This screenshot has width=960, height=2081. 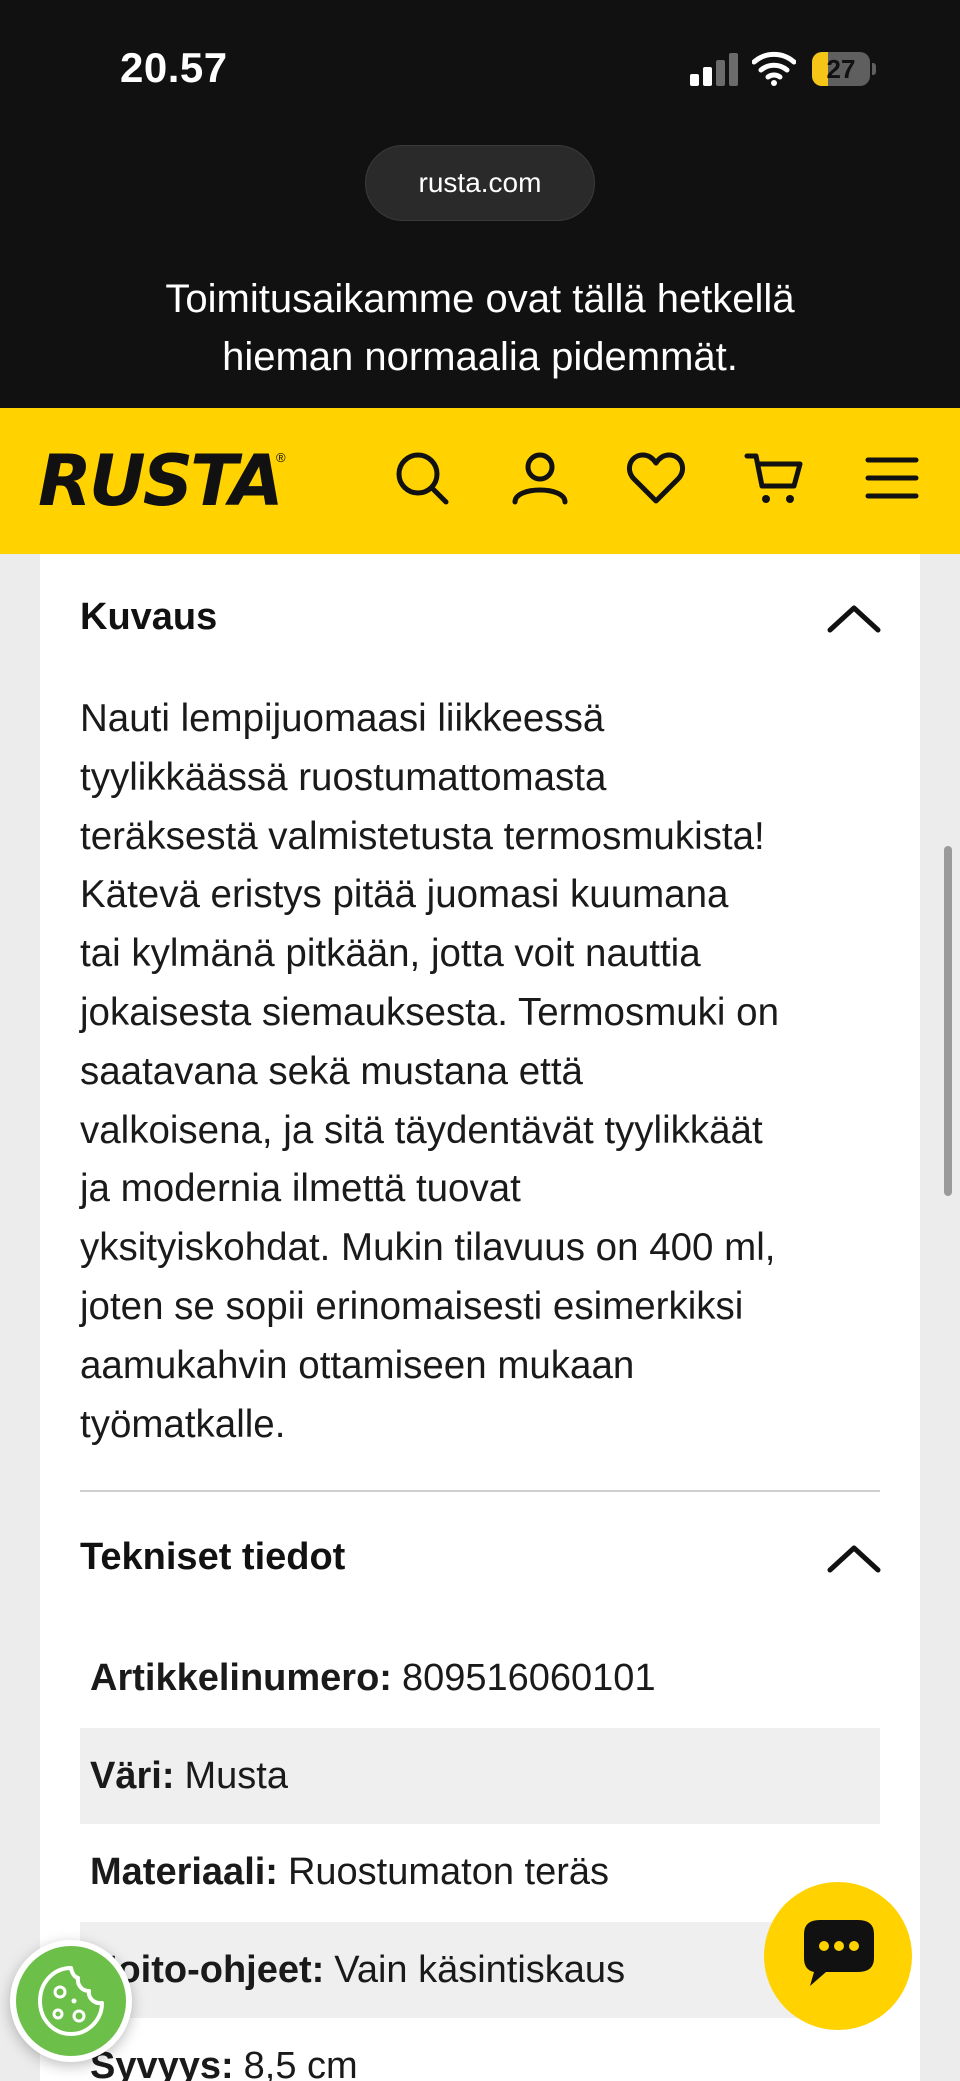 What do you see at coordinates (528, 1677) in the screenshot?
I see `spec-value: 809516060101` at bounding box center [528, 1677].